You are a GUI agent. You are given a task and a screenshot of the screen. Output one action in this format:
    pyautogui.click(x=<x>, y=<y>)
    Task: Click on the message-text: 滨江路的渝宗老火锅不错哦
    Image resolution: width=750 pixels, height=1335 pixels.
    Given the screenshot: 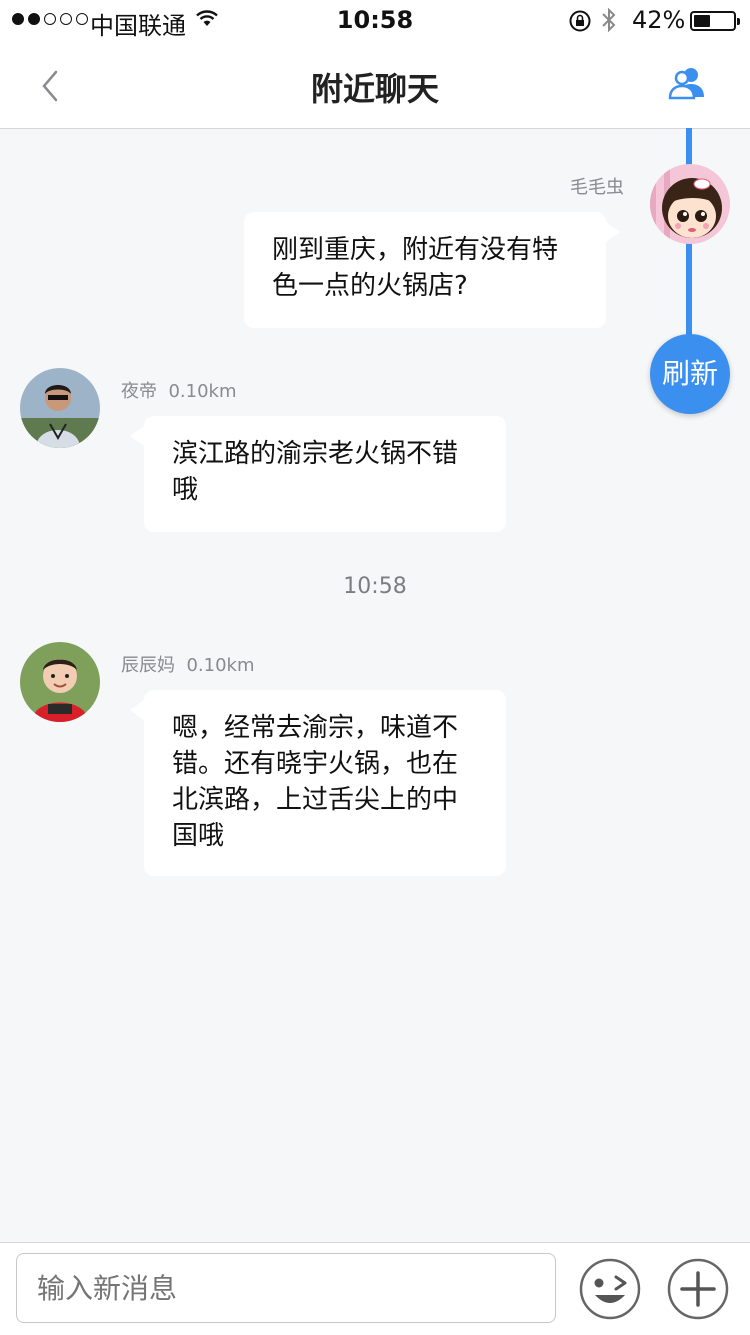 What is the action you would take?
    pyautogui.click(x=315, y=472)
    